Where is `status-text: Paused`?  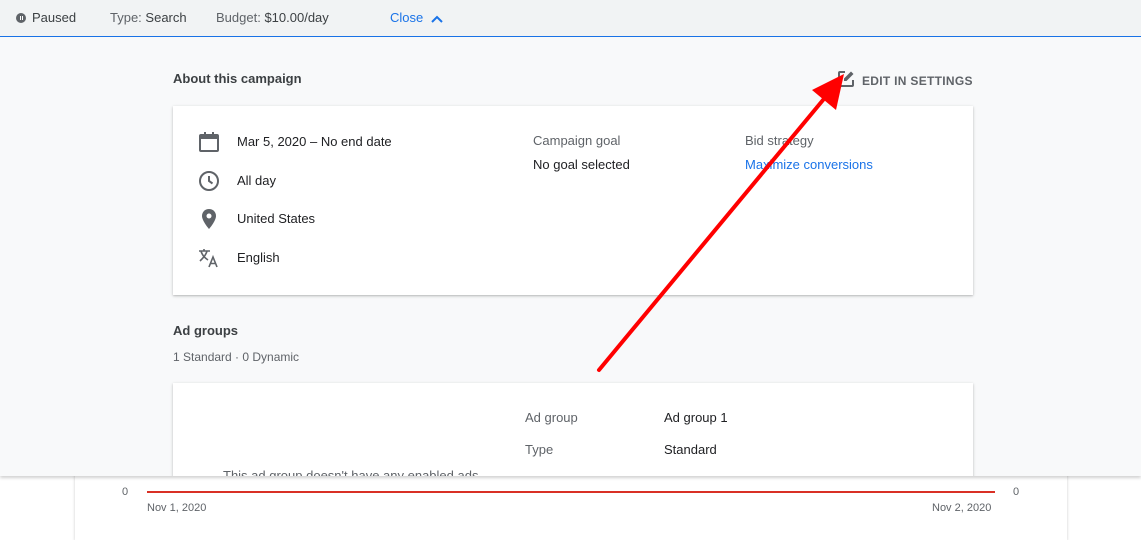
status-text: Paused is located at coordinates (54, 17).